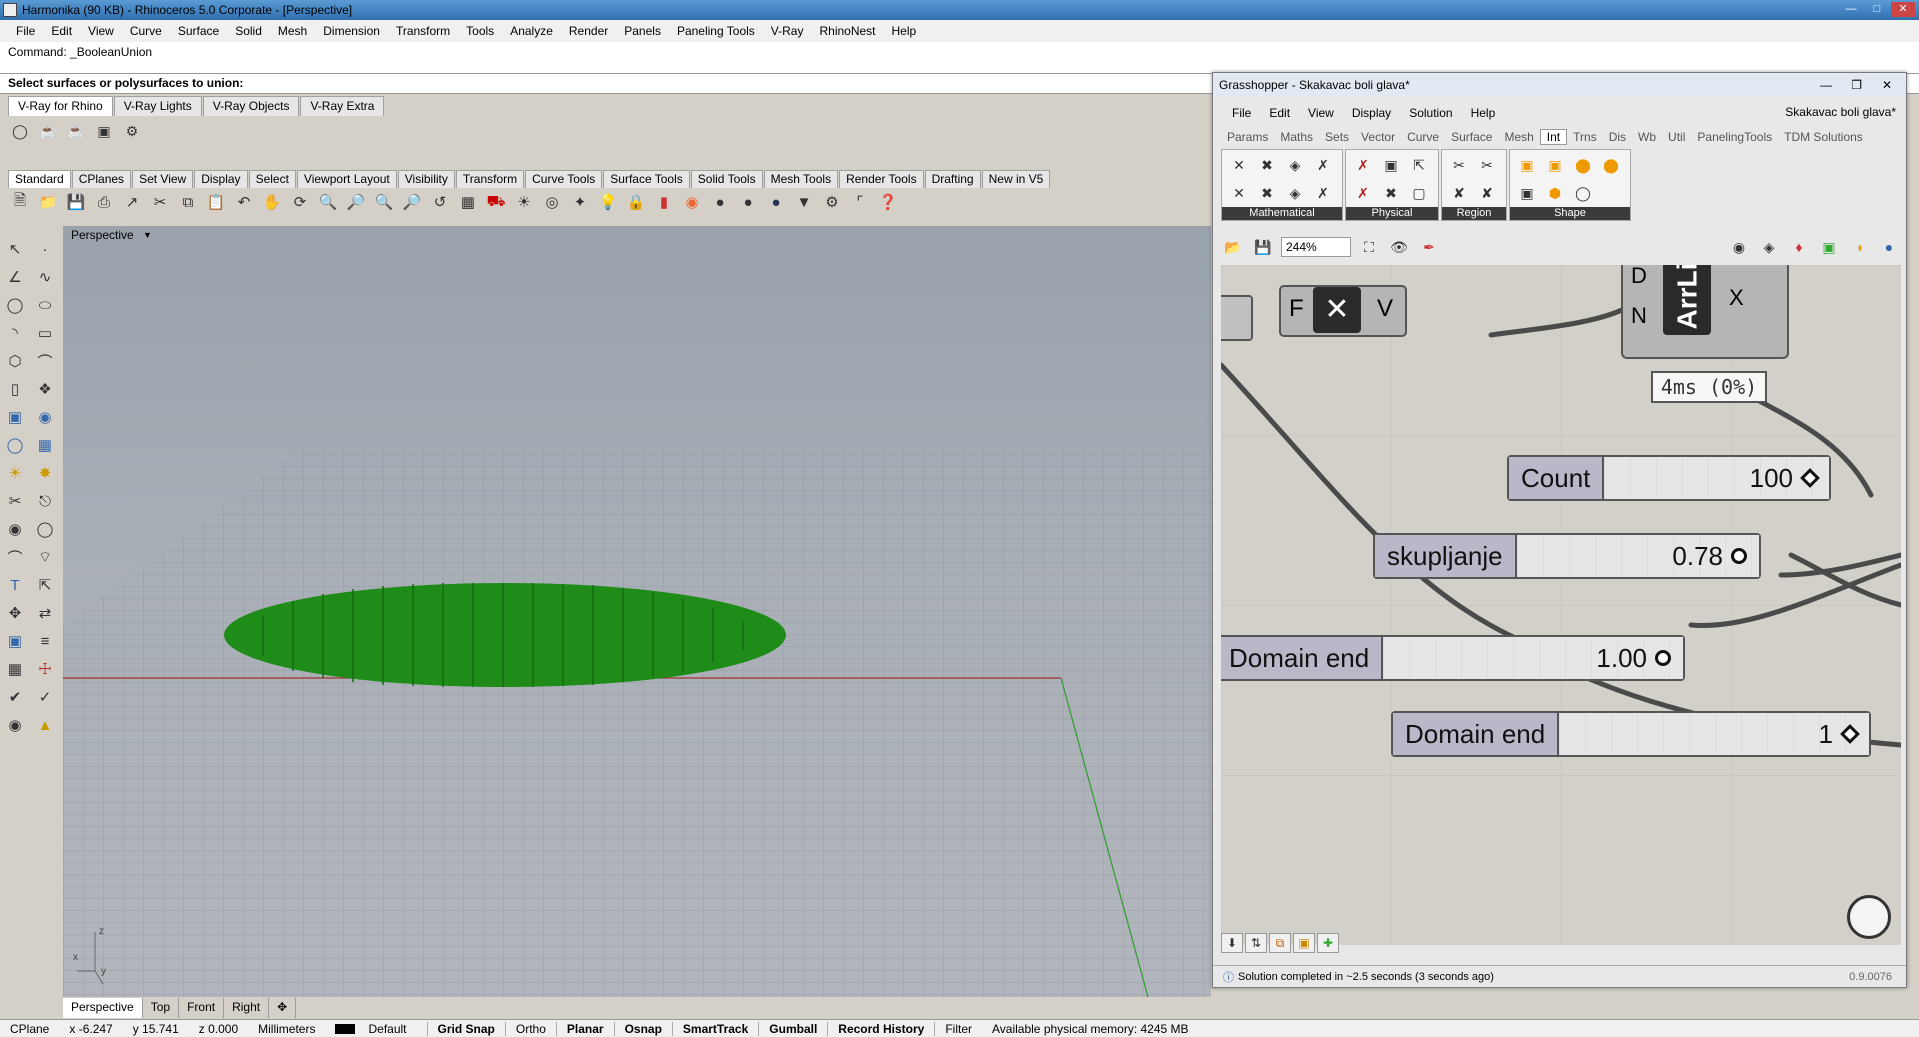 The height and width of the screenshot is (1037, 1919). I want to click on menu-surface: Surface, so click(198, 31).